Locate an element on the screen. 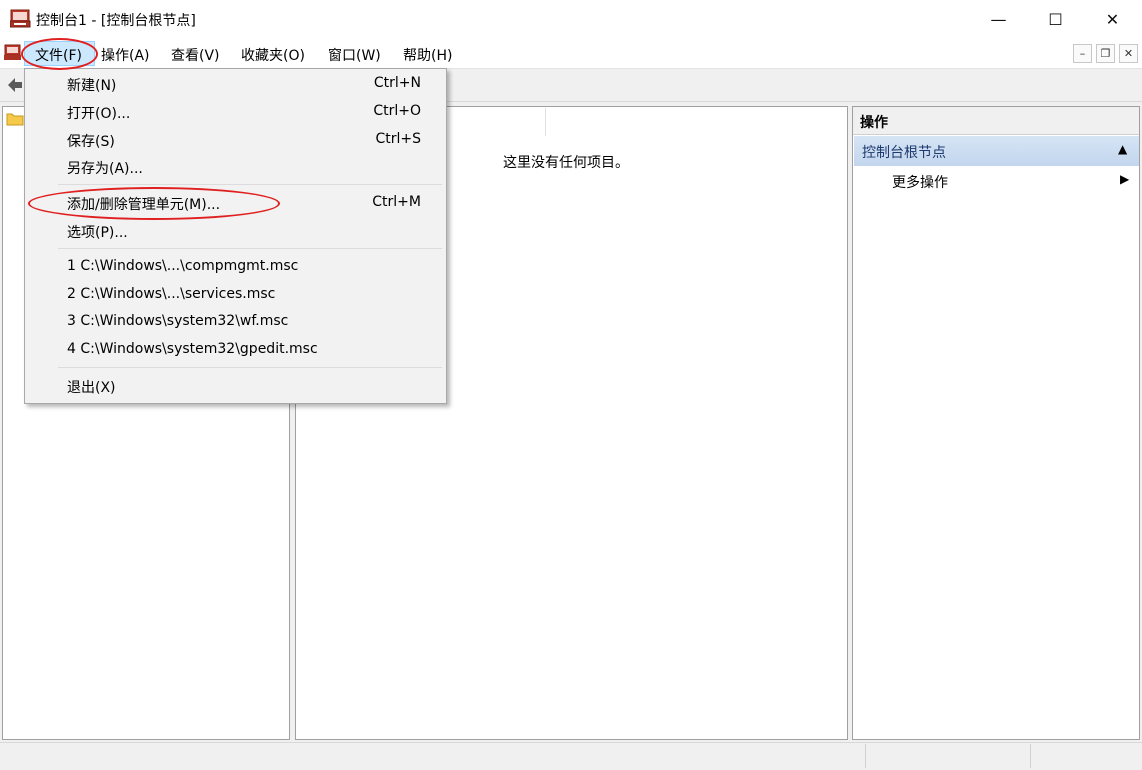 The image size is (1142, 770). menu-item-recent-3: 3 C:\Windows\system32\wf.msc is located at coordinates (177, 321).